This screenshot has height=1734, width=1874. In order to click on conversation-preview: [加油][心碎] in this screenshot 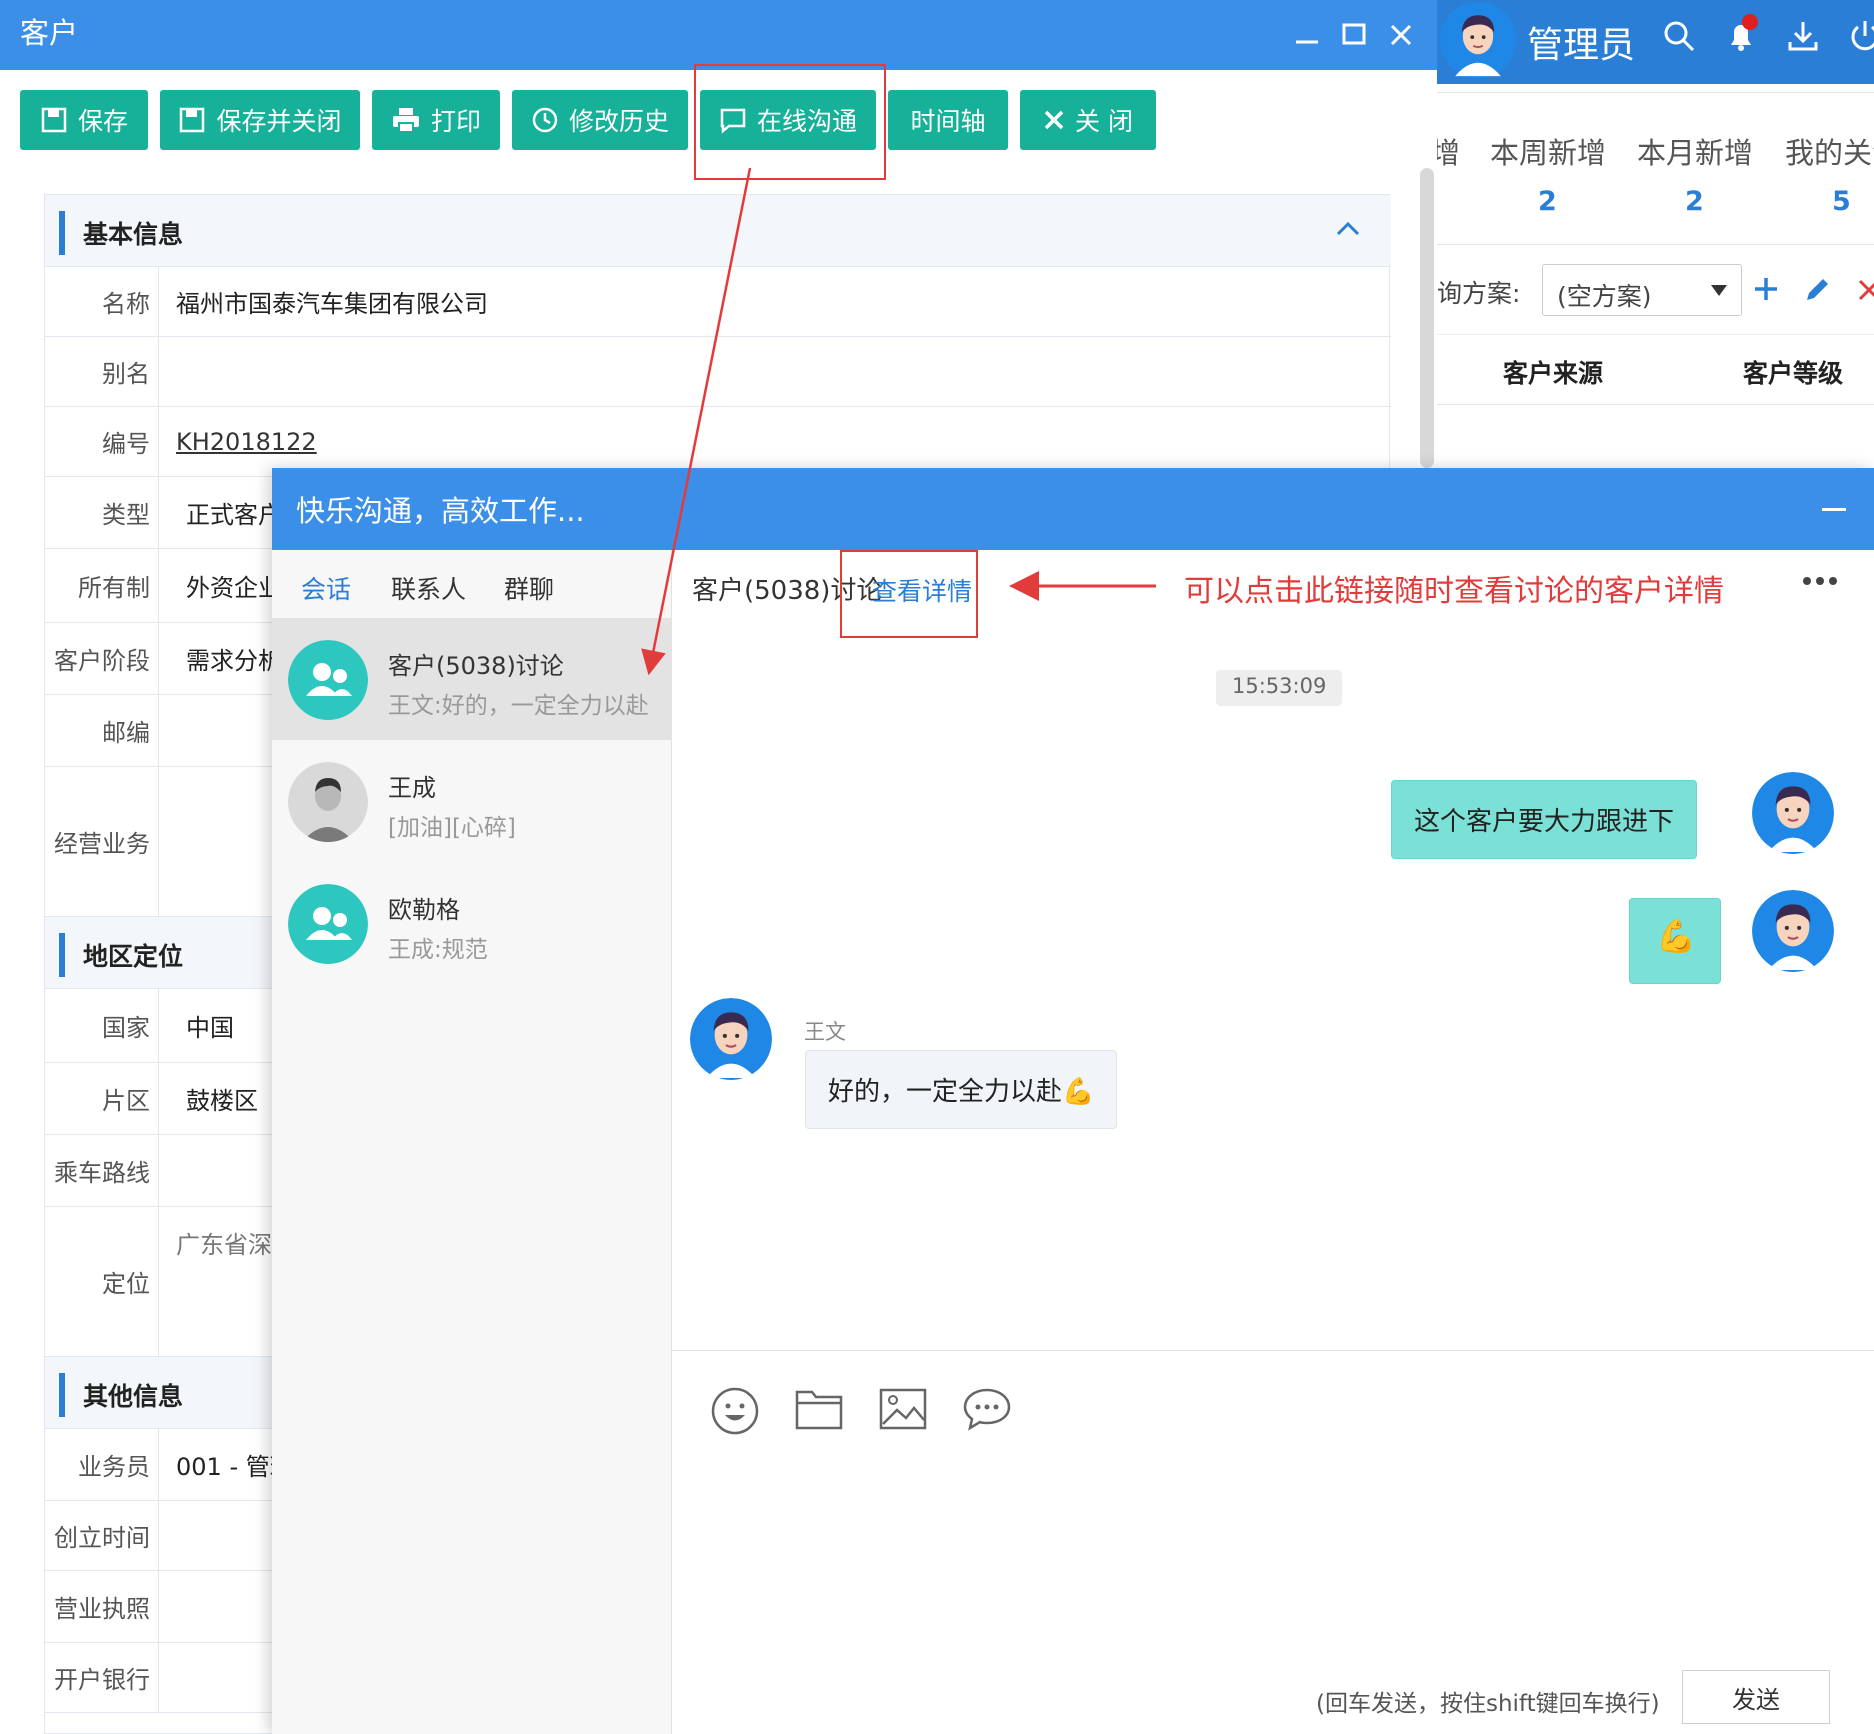, I will do `click(452, 828)`.